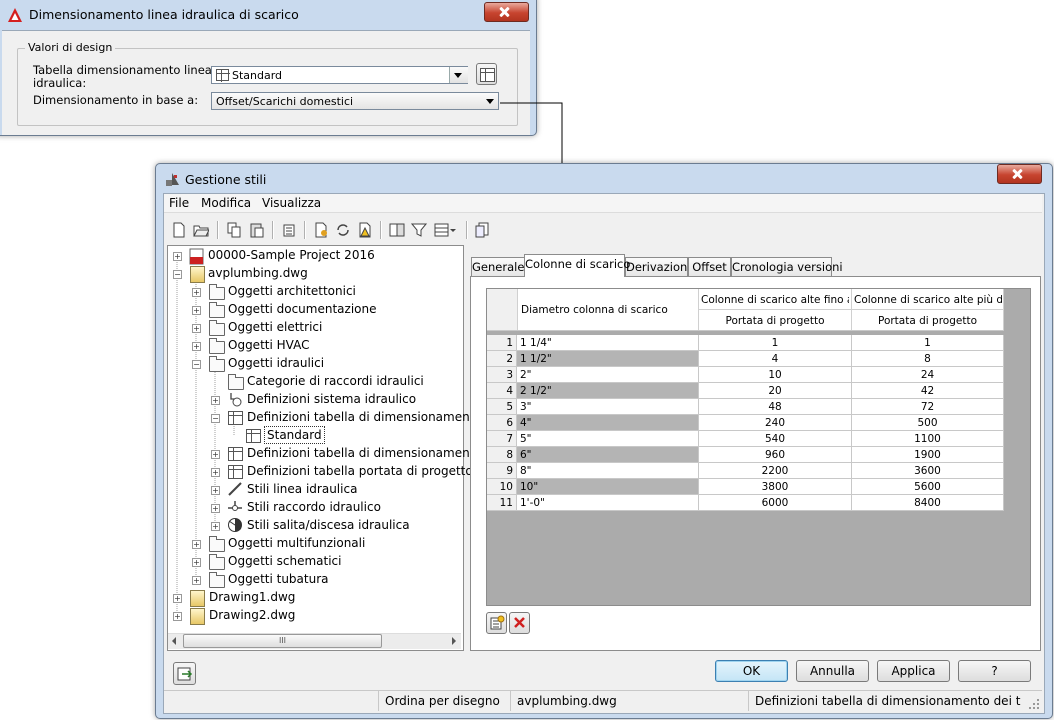 This screenshot has width=1054, height=720. What do you see at coordinates (608, 343) in the screenshot?
I see `diameter-cell: 1 1/4"` at bounding box center [608, 343].